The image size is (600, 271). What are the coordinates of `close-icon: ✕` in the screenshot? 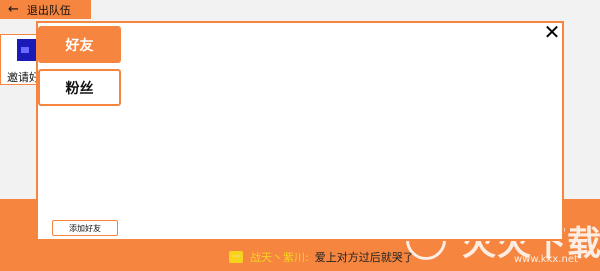 It's located at (552, 32).